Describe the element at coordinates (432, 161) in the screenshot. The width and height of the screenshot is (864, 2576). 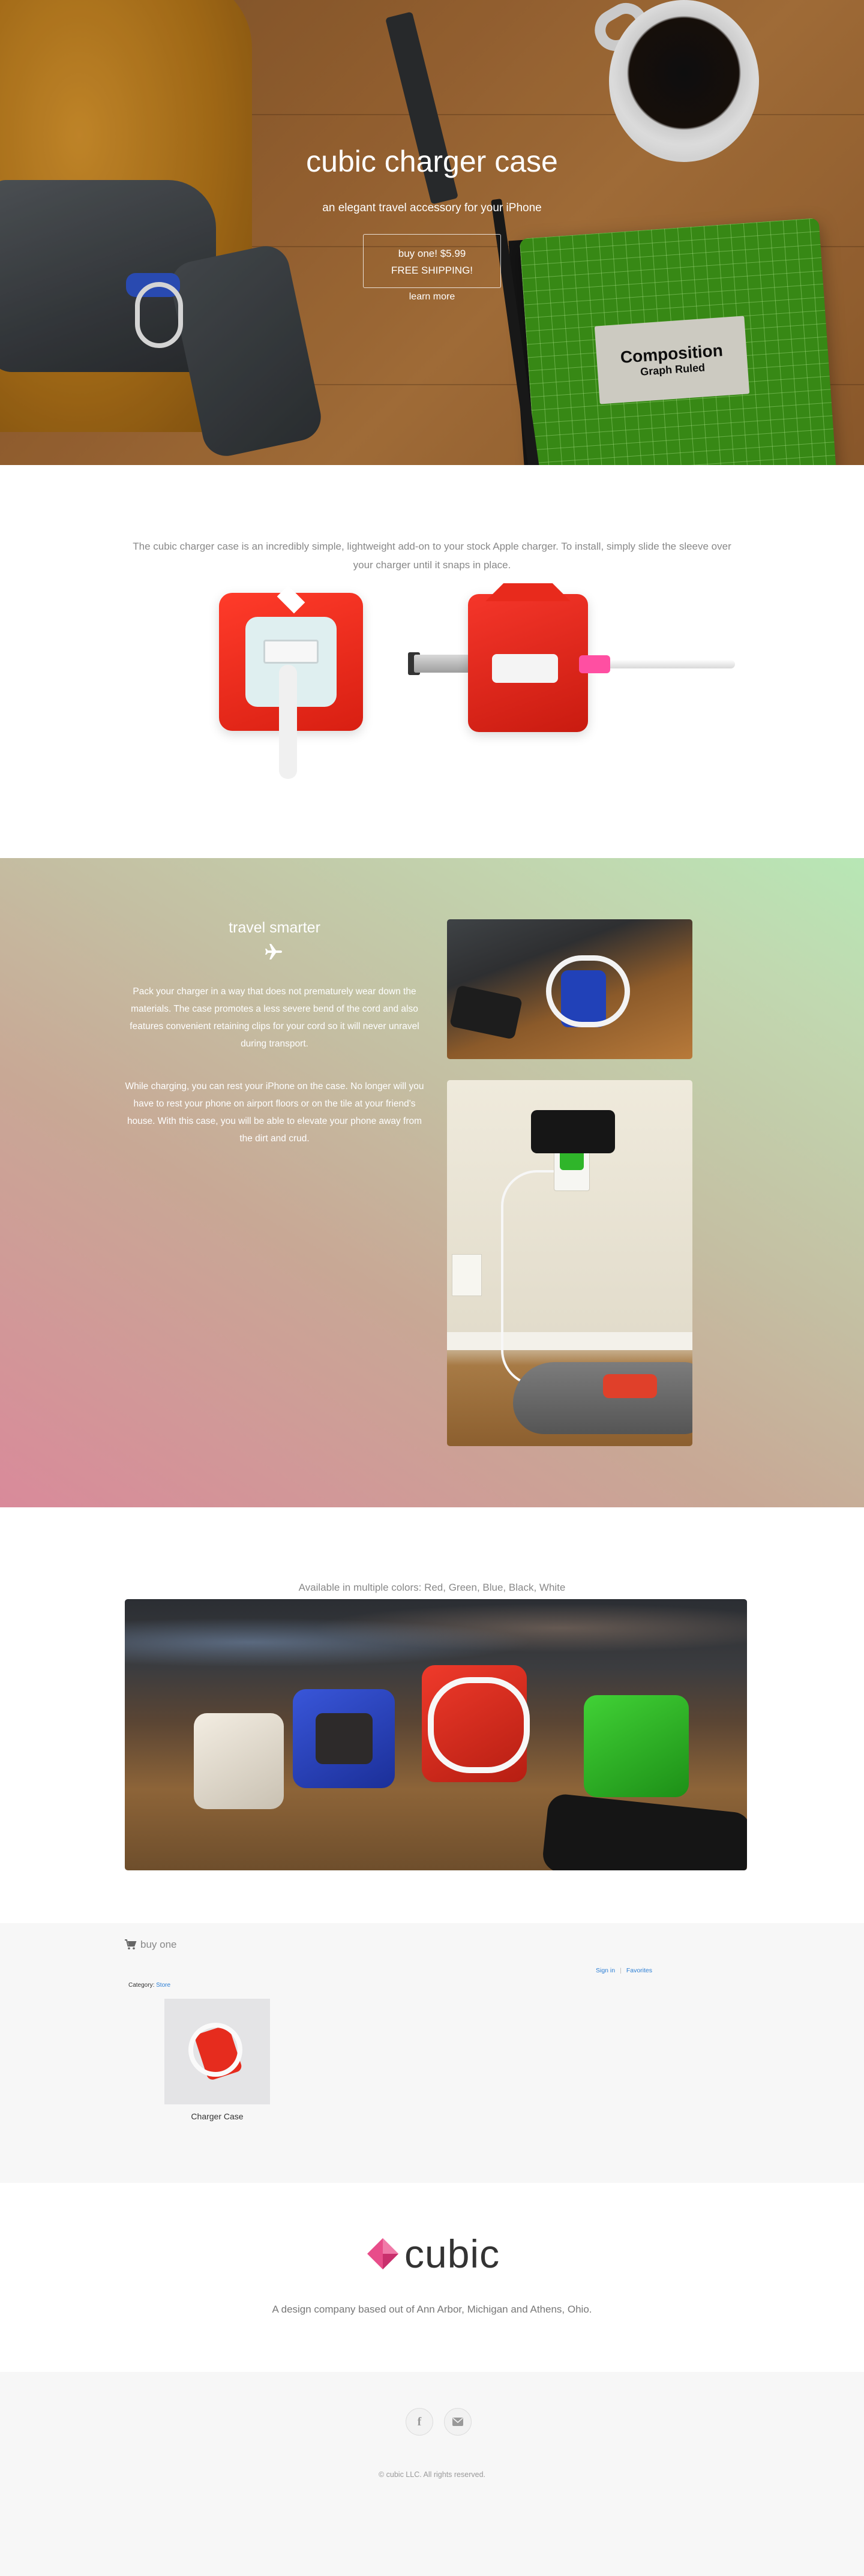
I see `hero-title: cubic charger case` at that location.